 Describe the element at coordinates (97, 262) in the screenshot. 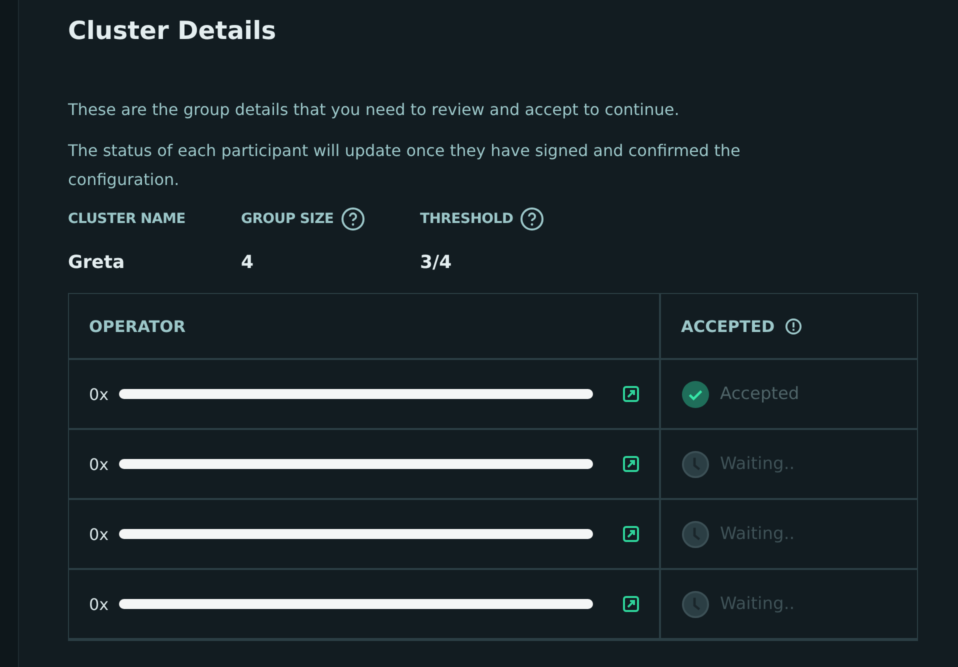

I see `field-value: Greta` at that location.